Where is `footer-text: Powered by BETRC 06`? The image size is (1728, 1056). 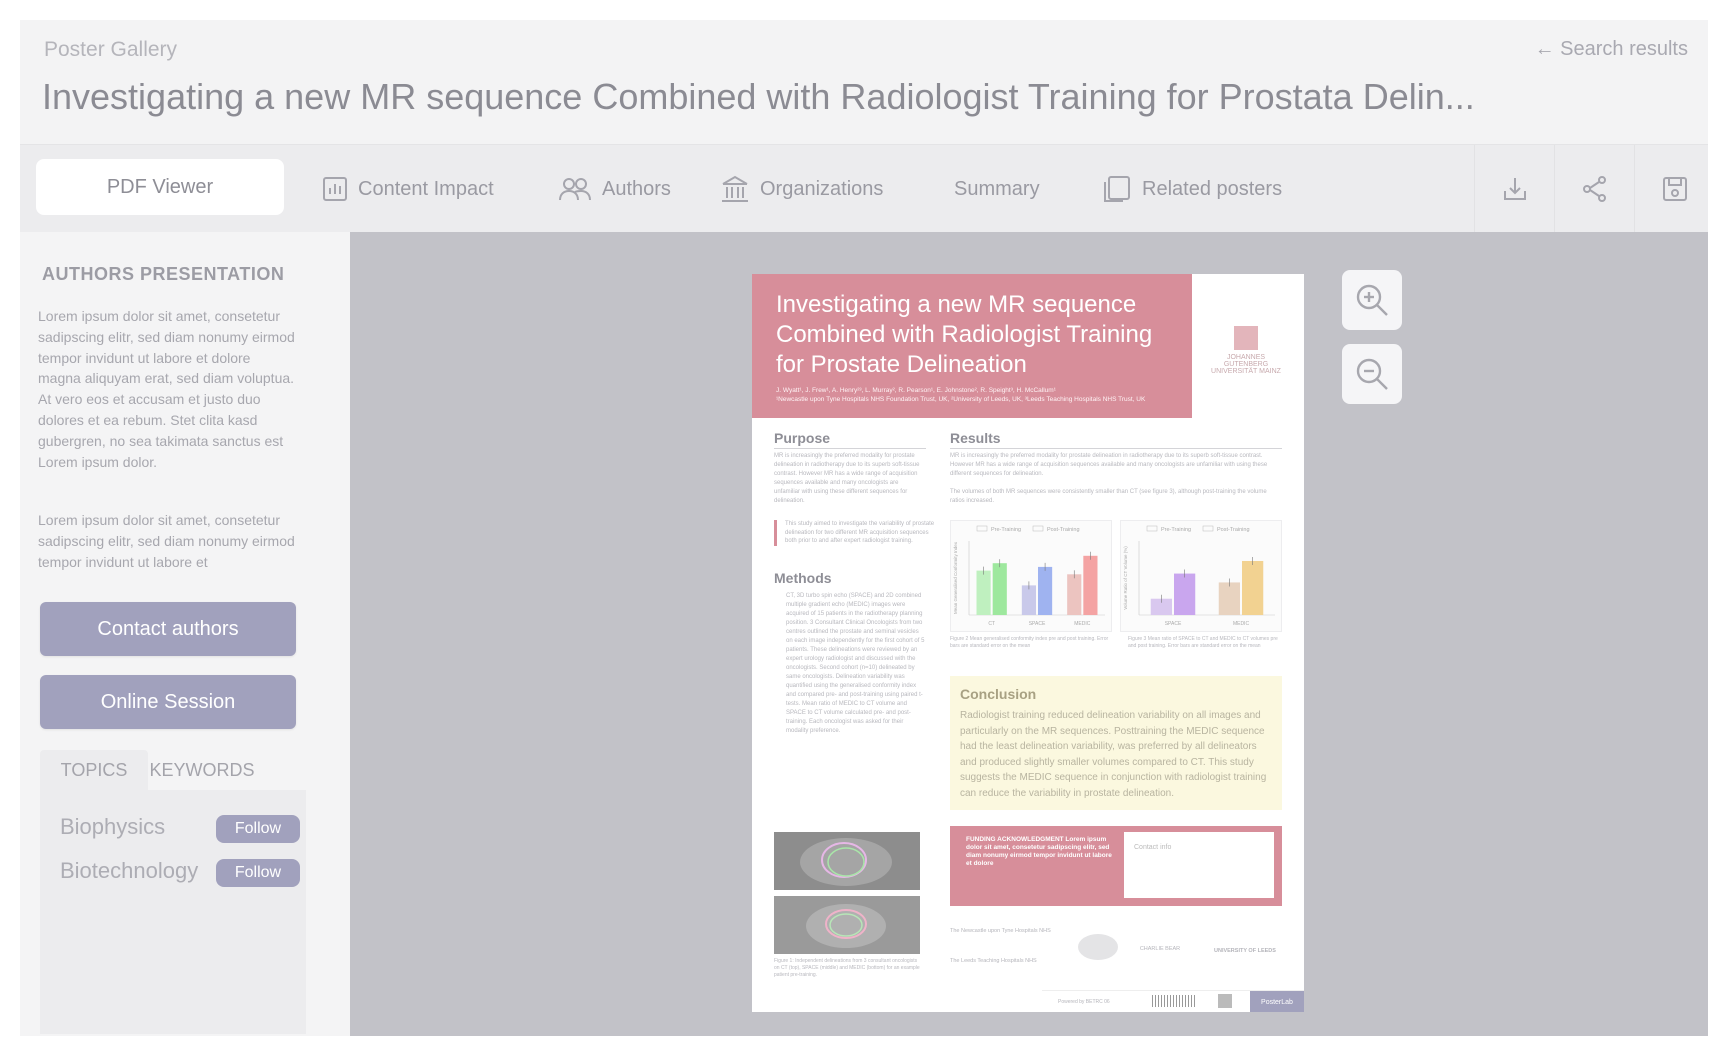 footer-text: Powered by BETRC 06 is located at coordinates (1084, 1002).